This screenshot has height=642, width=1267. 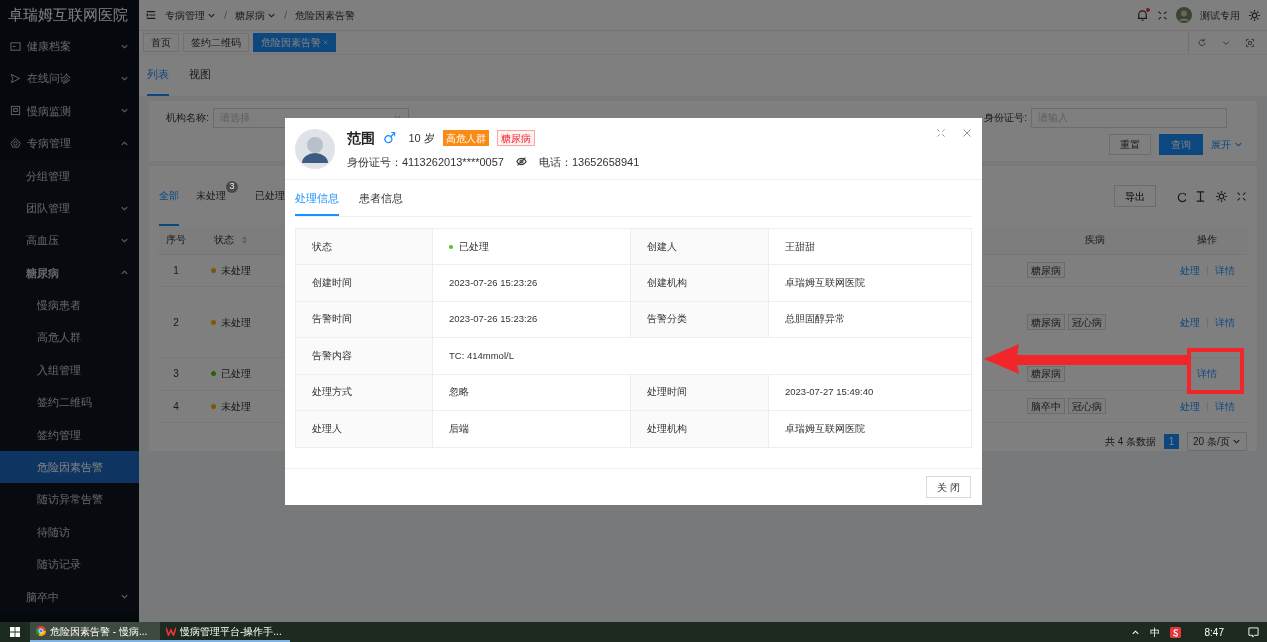 I want to click on close-button: 关 闭, so click(x=948, y=487).